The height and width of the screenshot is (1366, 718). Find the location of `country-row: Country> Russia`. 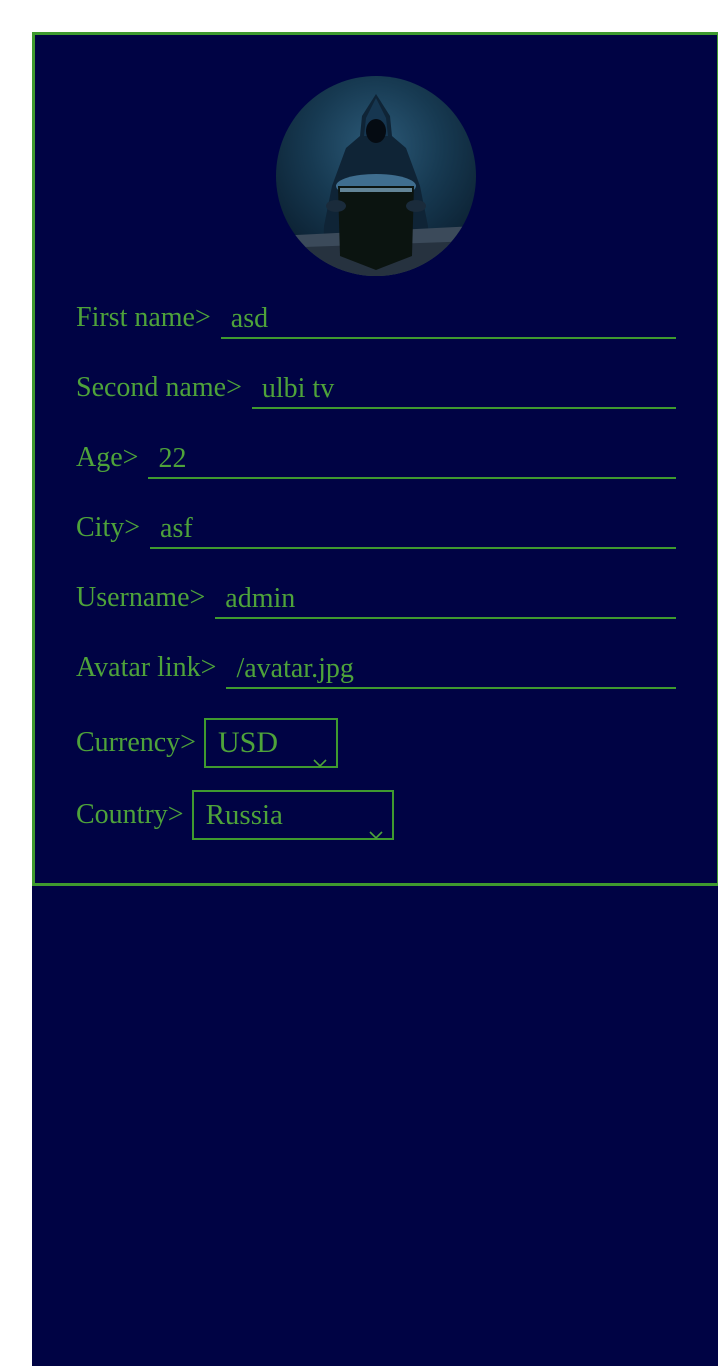

country-row: Country> Russia is located at coordinates (376, 815).